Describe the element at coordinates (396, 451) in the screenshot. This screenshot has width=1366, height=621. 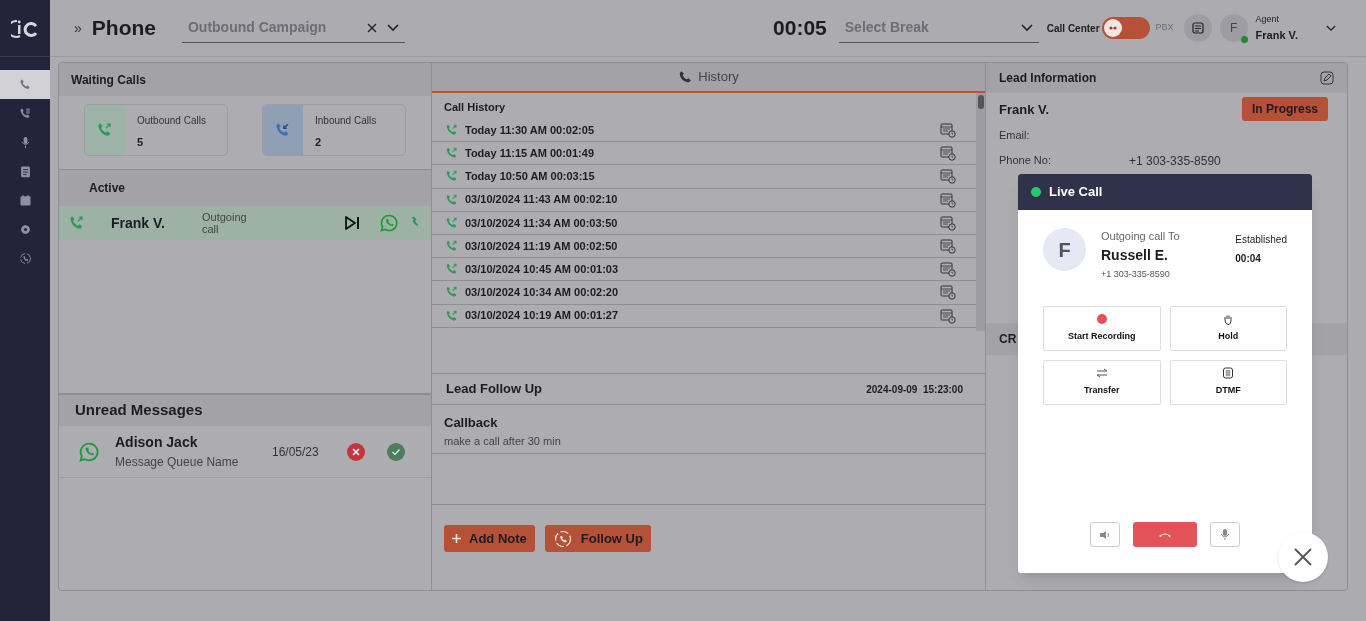
I see `accept-icon` at that location.